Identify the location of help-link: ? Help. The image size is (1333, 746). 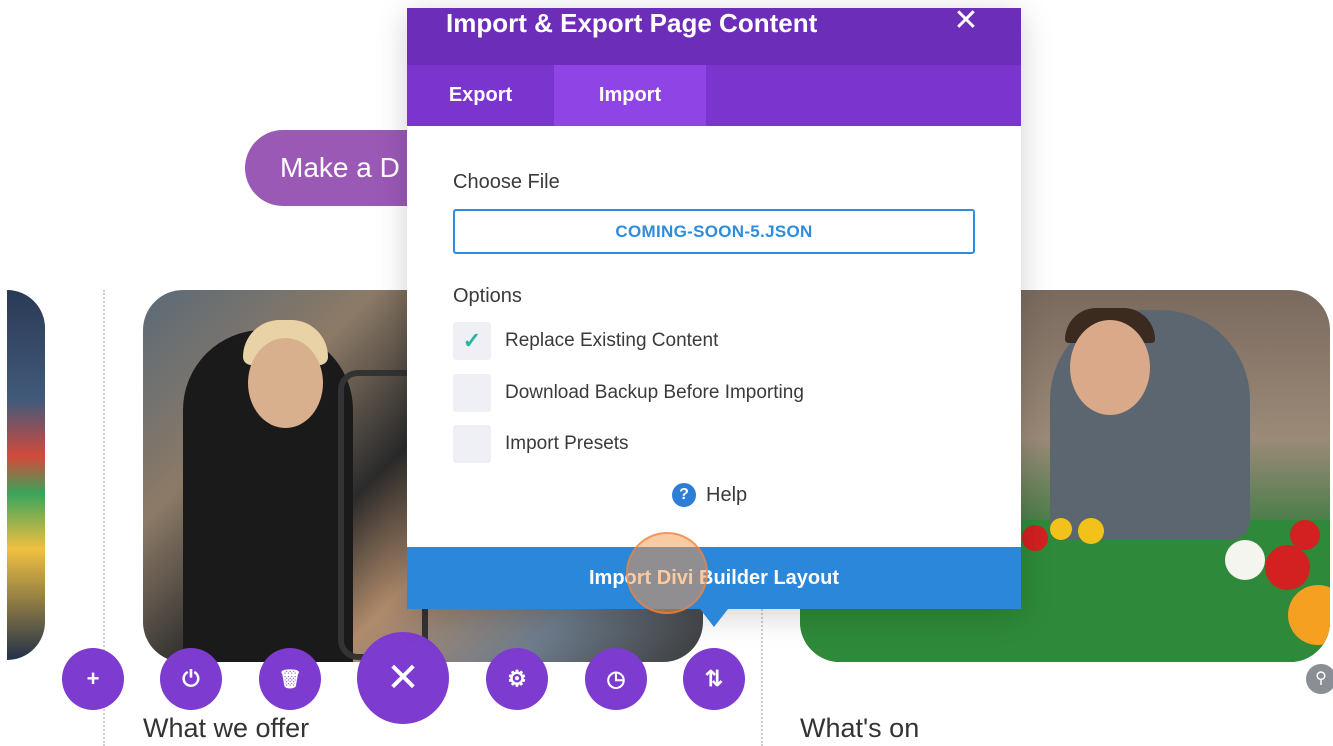
(709, 495).